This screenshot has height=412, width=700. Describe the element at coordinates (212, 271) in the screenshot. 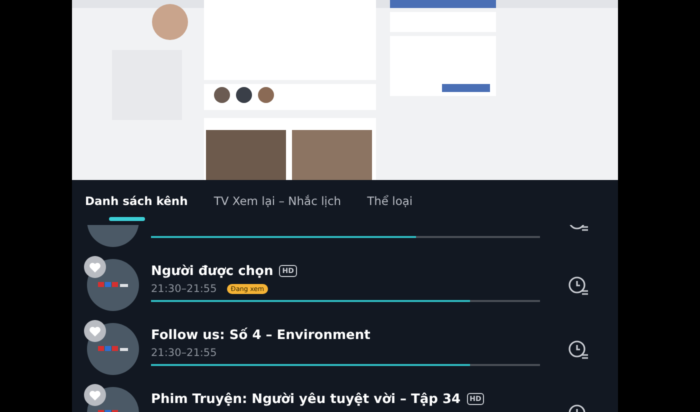

I see `program-title: Người được chọn` at that location.